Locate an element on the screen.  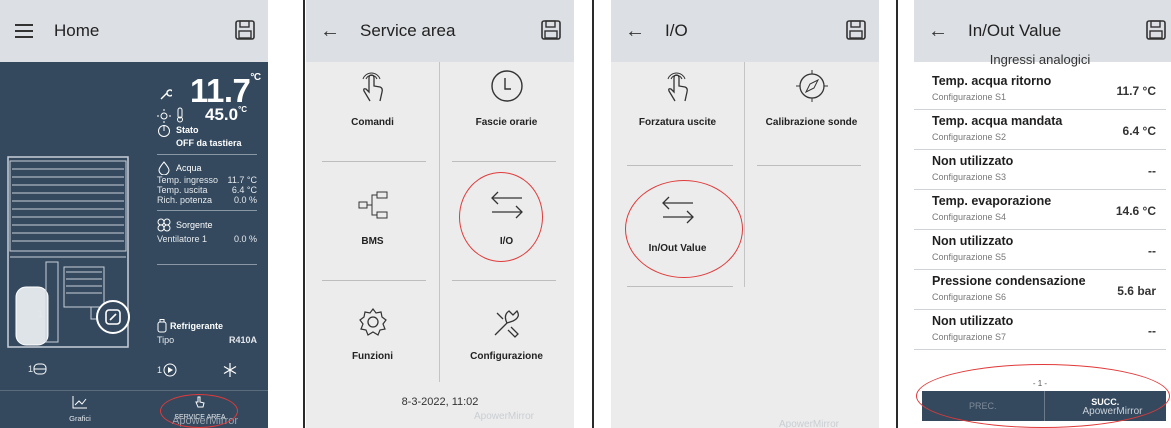
service-appbar: ← Service area is located at coordinates (440, 31).